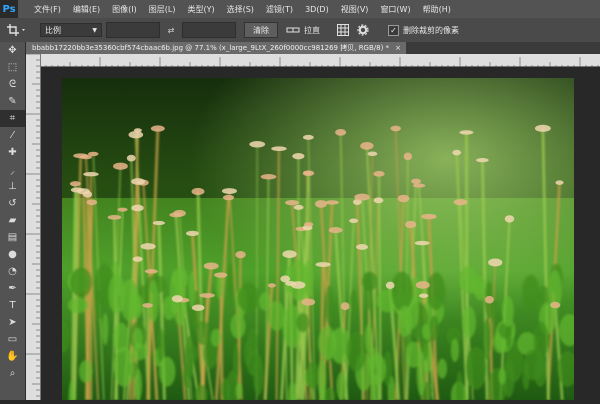  Describe the element at coordinates (12, 101) in the screenshot. I see `quick-select-tool-icon: ✎` at that location.